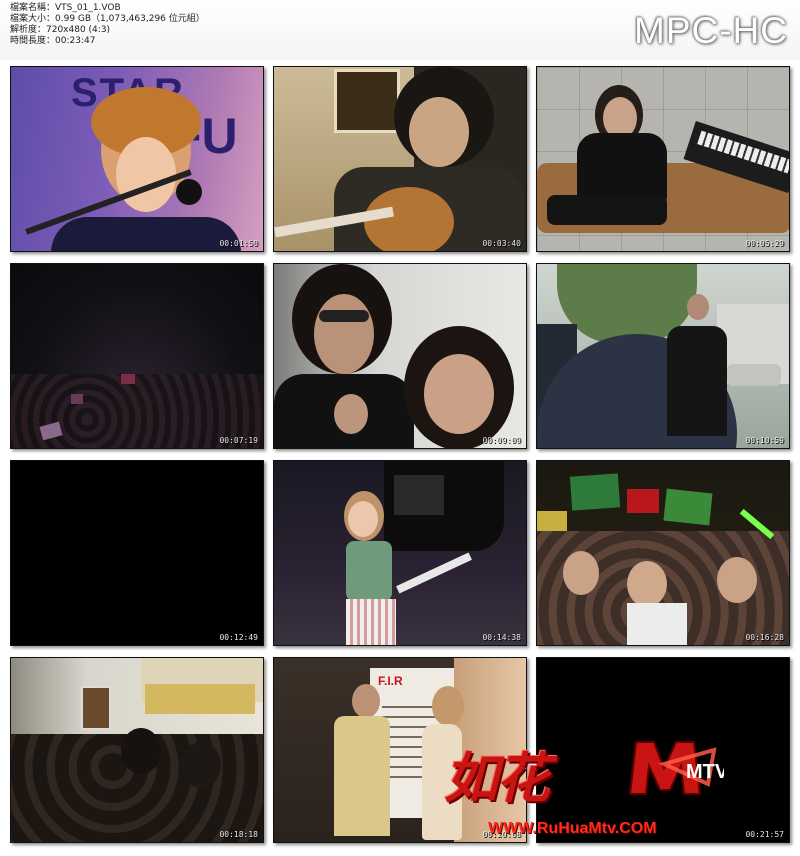  Describe the element at coordinates (60, 30) in the screenshot. I see `resolution-line: 解析度：720x480 (4:3)` at that location.